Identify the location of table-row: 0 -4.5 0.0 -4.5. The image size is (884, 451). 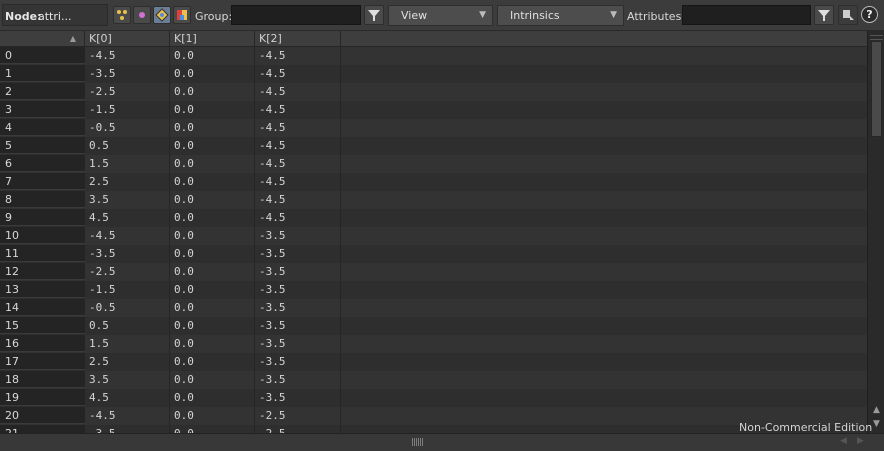
(433, 56).